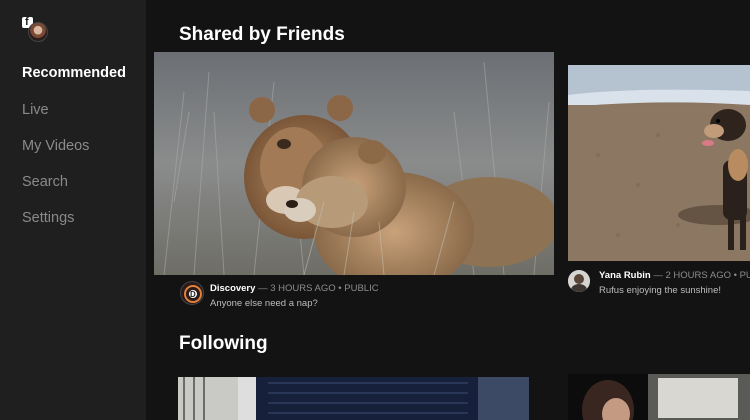  I want to click on nav-item-recommended: Recommended, so click(74, 73).